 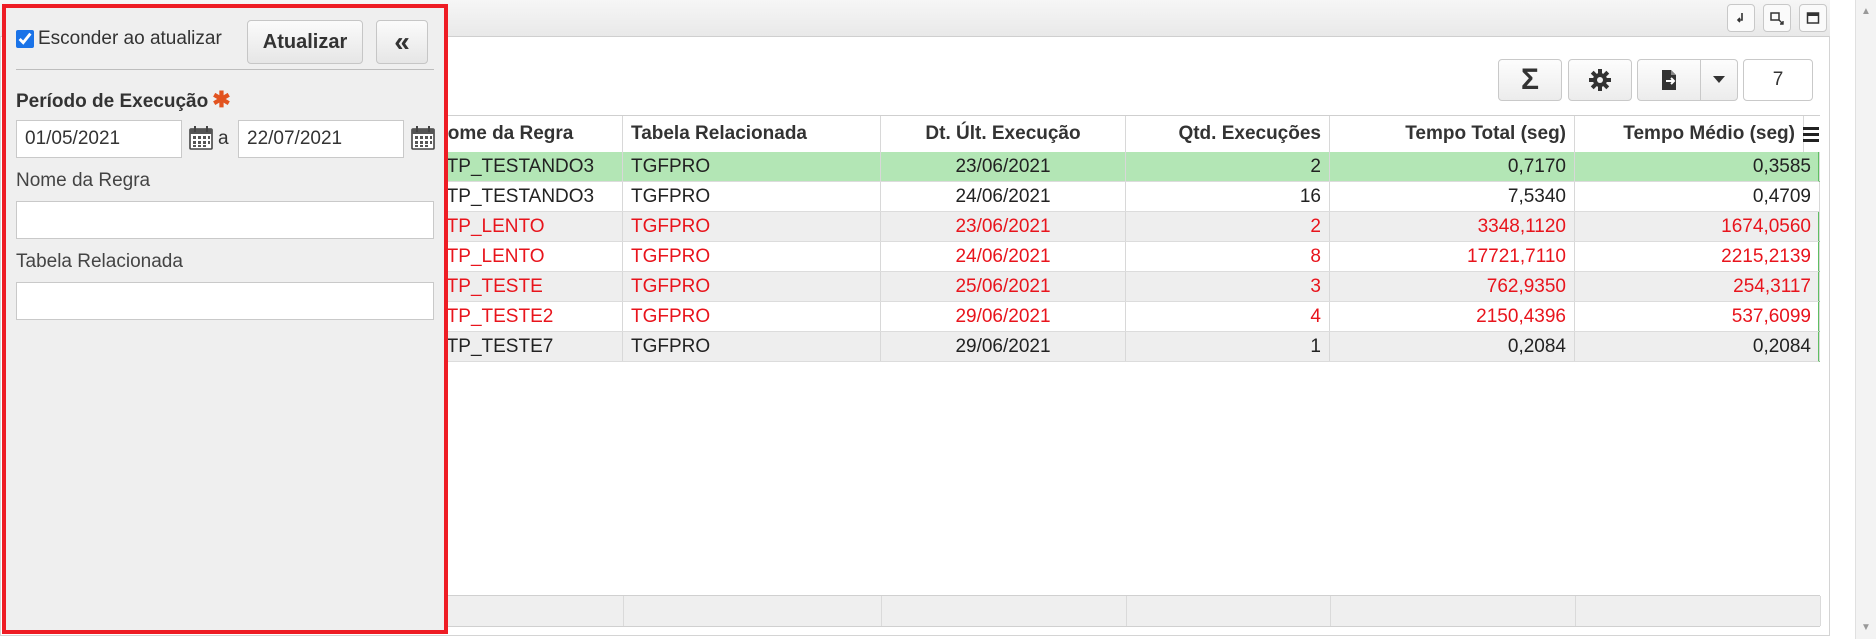 I want to click on update-button: Atualizar, so click(x=305, y=42).